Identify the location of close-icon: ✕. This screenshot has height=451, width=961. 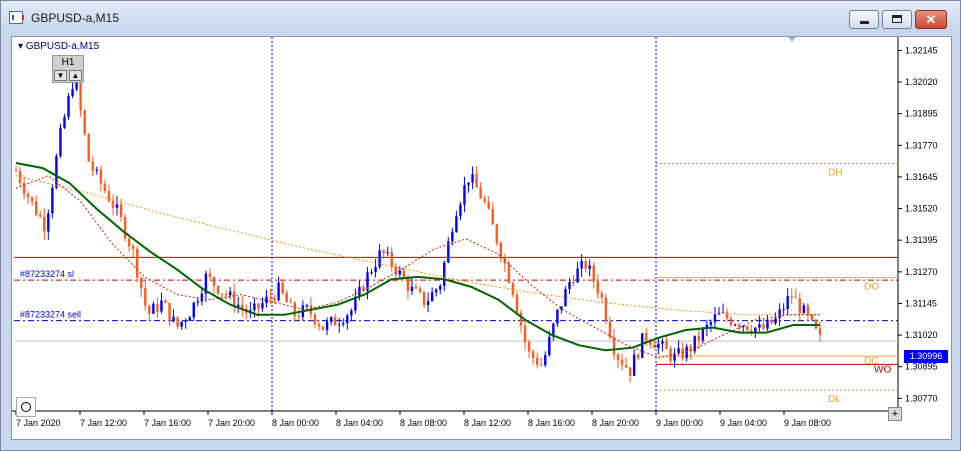
(931, 19).